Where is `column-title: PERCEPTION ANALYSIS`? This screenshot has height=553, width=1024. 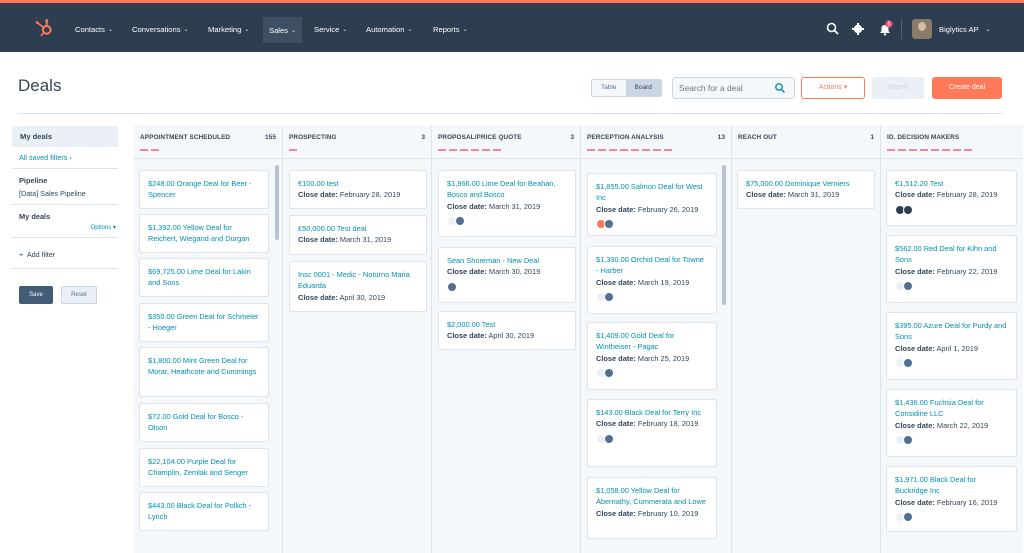
column-title: PERCEPTION ANALYSIS is located at coordinates (625, 137).